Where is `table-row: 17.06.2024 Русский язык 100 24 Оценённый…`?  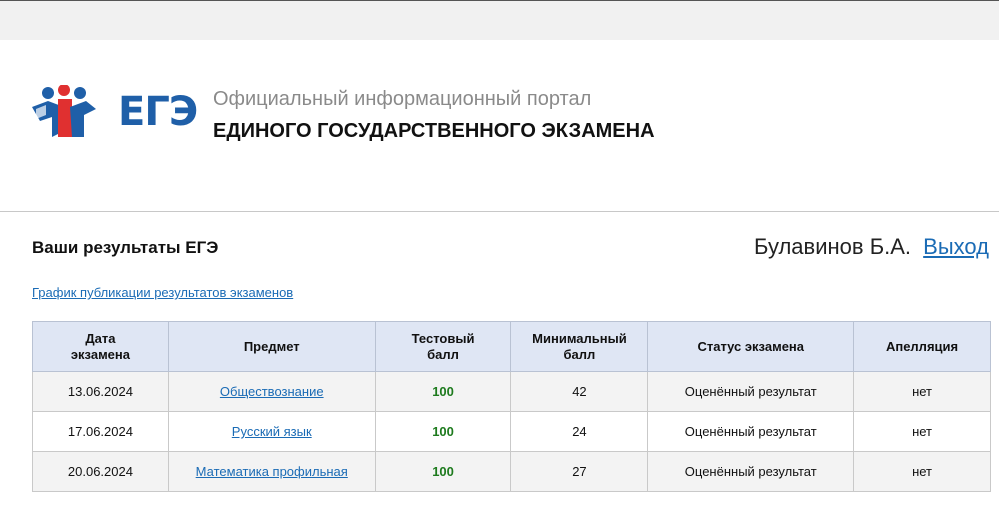 table-row: 17.06.2024 Русский язык 100 24 Оценённый… is located at coordinates (511, 431).